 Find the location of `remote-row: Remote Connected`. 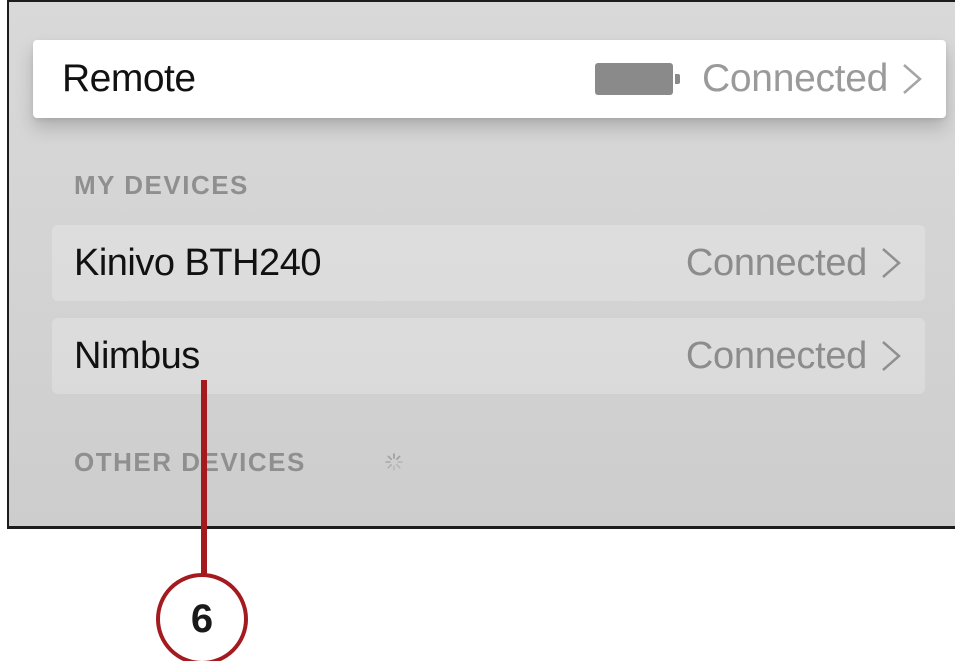

remote-row: Remote Connected is located at coordinates (489, 79).